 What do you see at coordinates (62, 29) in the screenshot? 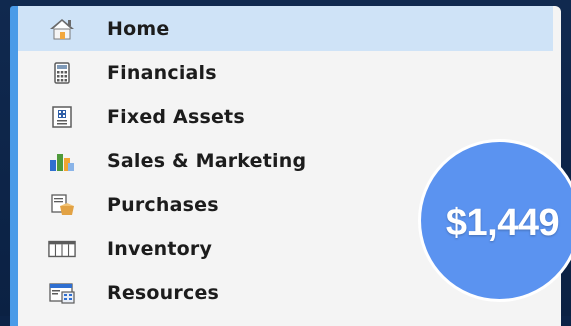
I see `home-icon` at bounding box center [62, 29].